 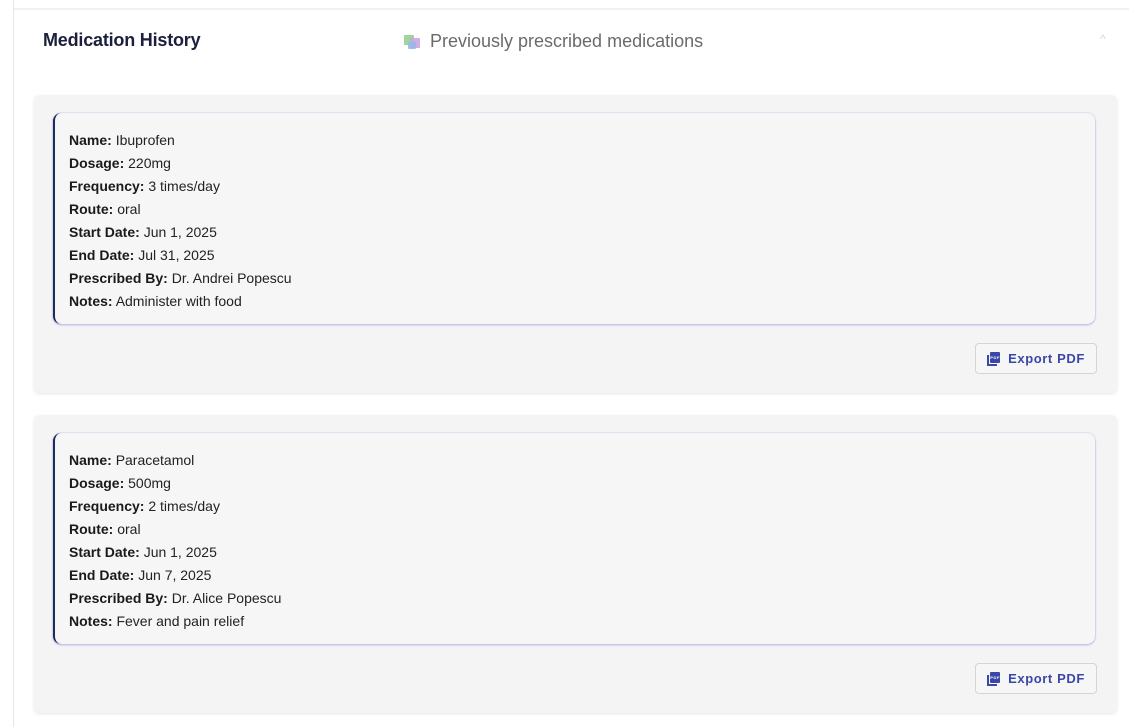 I want to click on field-frequency: Frequency: 3 times/day, so click(x=144, y=186).